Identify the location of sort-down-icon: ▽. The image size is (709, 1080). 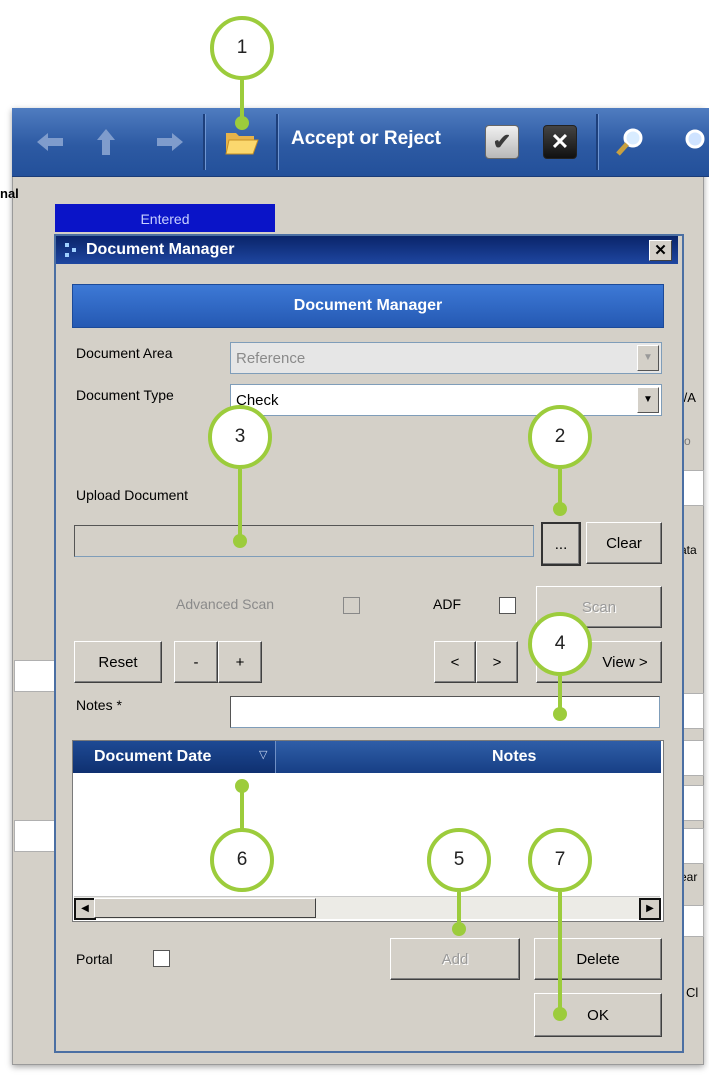
(263, 754).